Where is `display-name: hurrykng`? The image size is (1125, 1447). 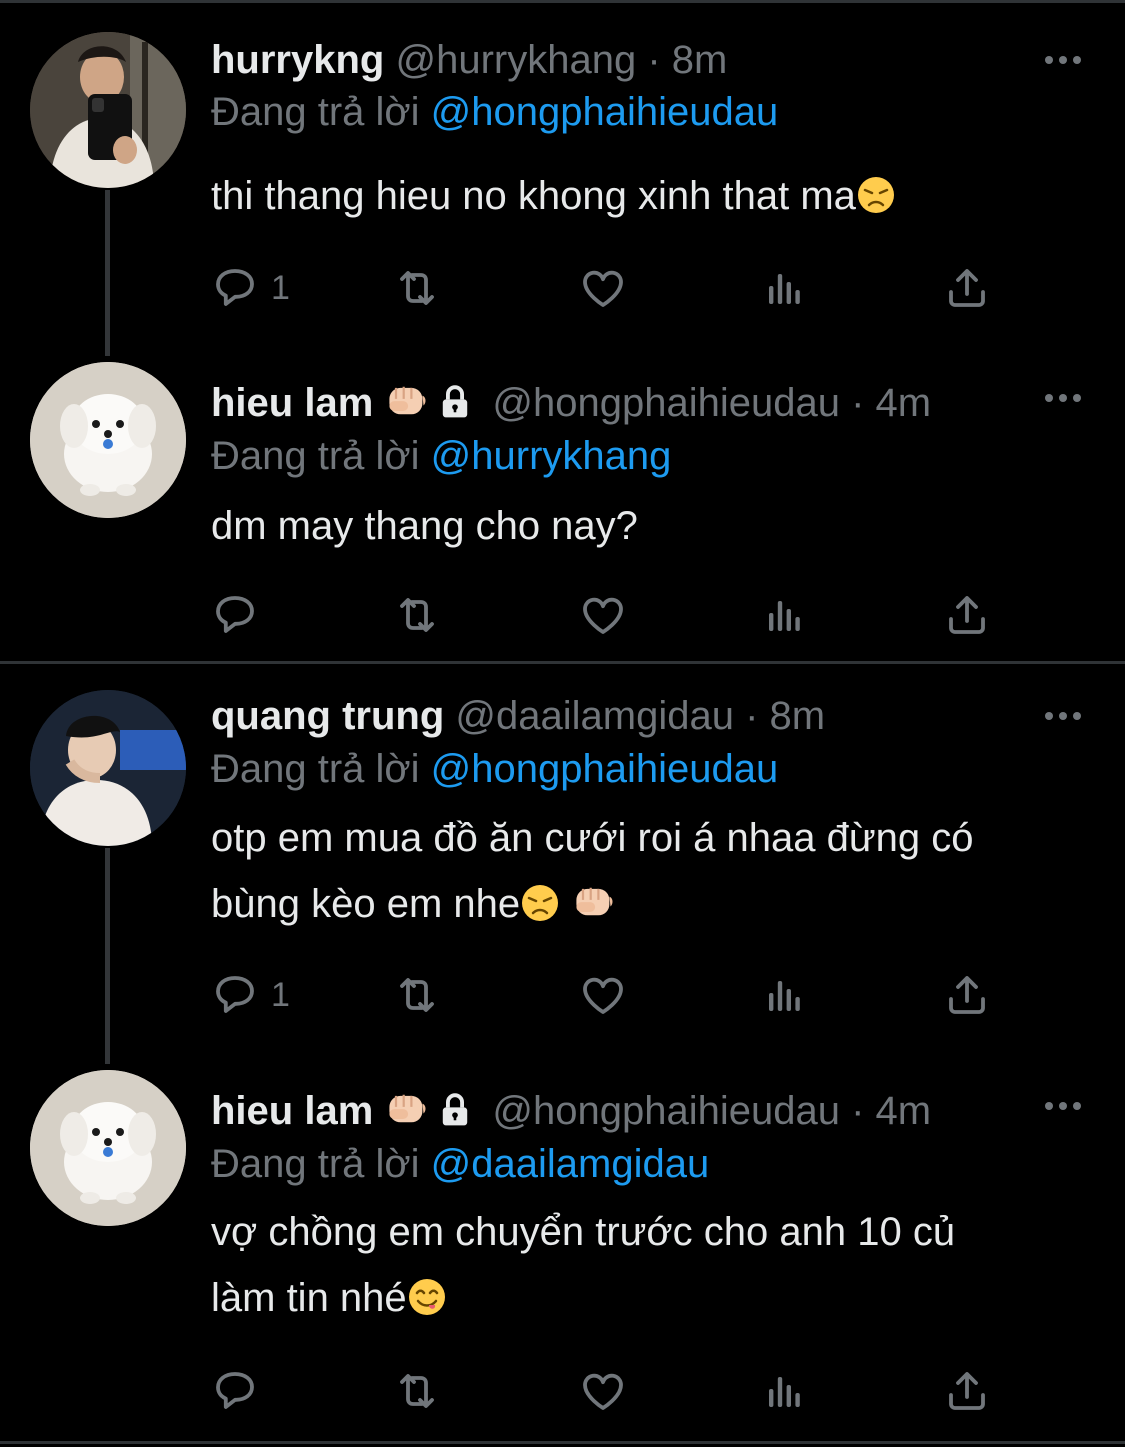 display-name: hurrykng is located at coordinates (297, 60).